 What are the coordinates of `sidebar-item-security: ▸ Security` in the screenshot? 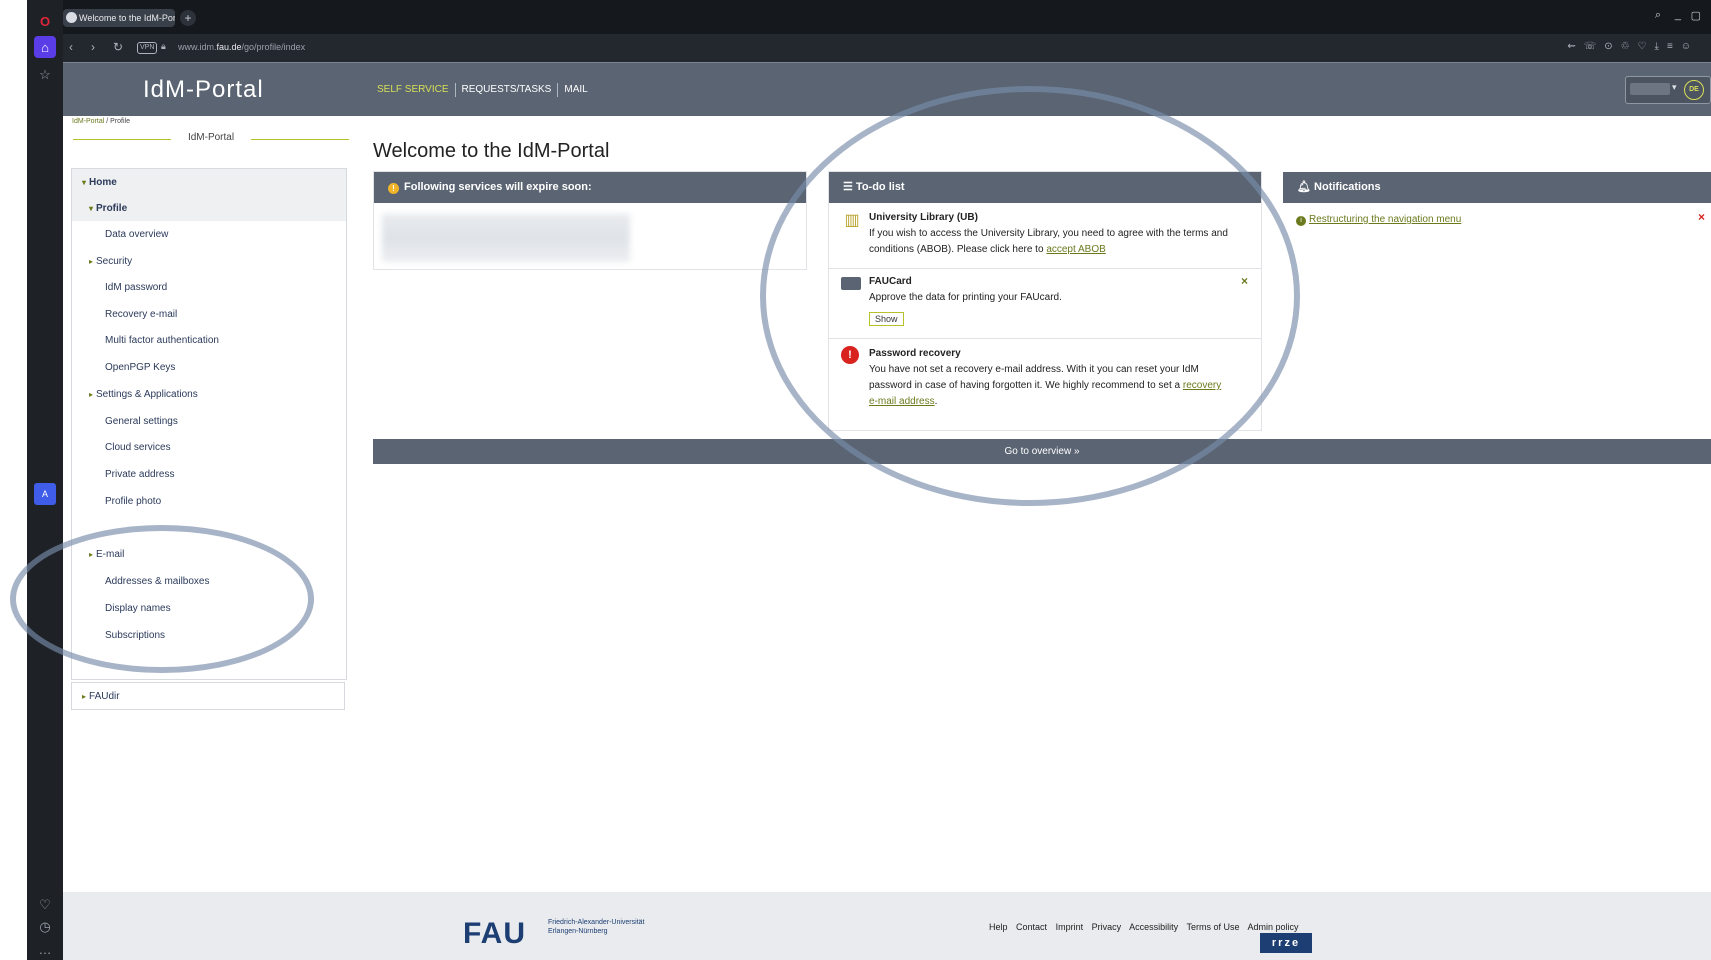 It's located at (110, 261).